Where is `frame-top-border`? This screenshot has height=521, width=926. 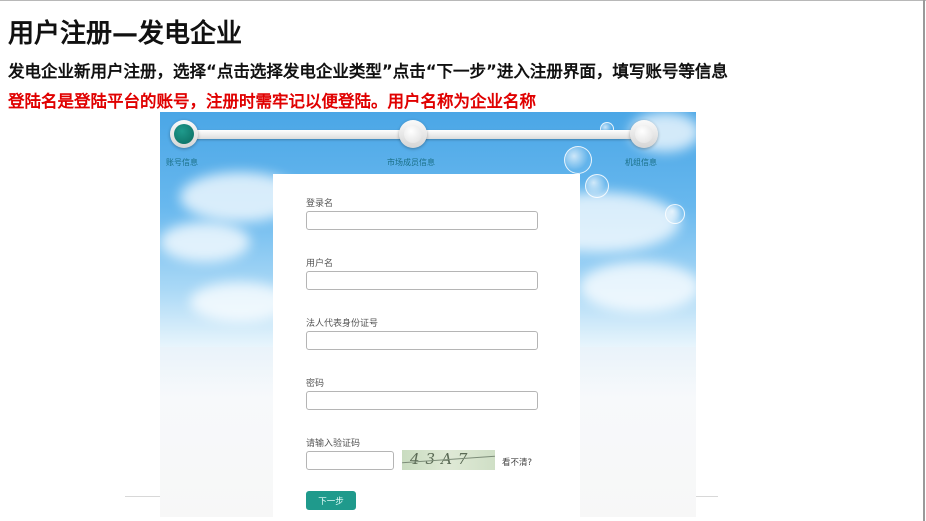
frame-top-border is located at coordinates (463, 0).